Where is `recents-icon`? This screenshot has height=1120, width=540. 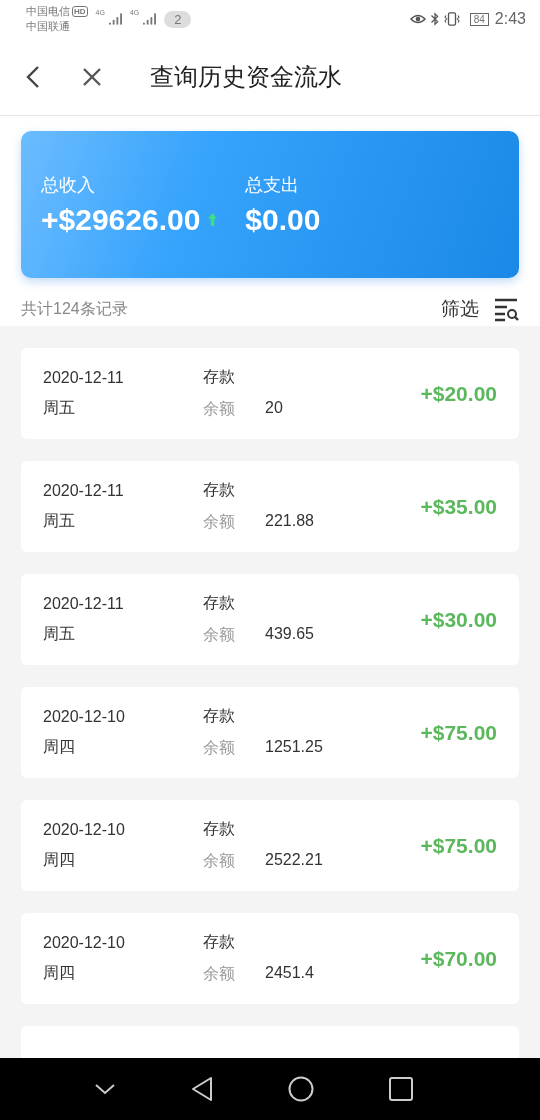
recents-icon is located at coordinates (400, 1089).